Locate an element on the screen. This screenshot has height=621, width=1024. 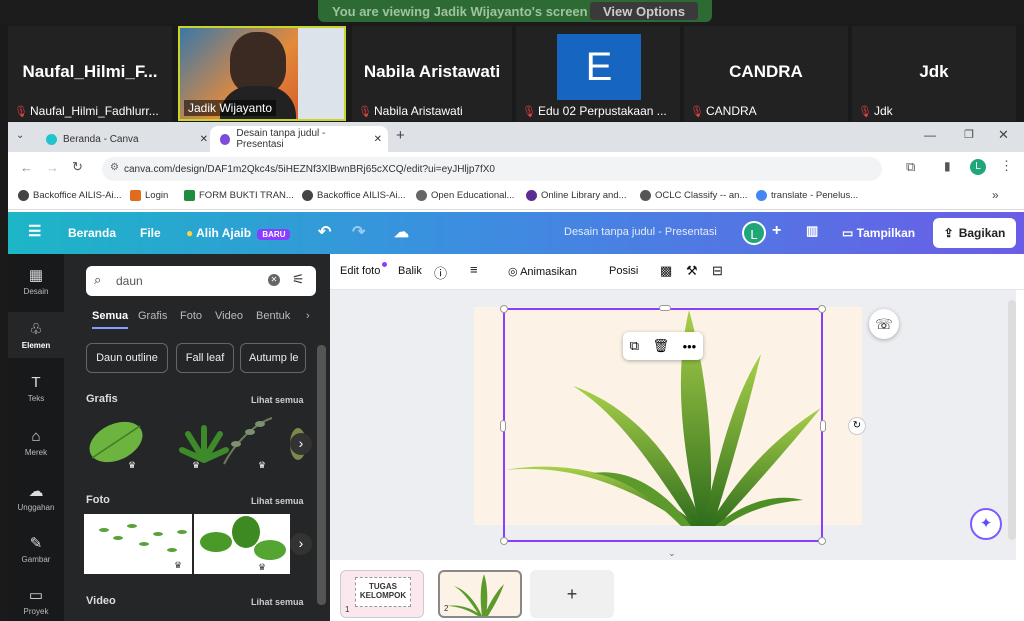
rail-item-brand: ⌂ Merek is located at coordinates (36, 442).